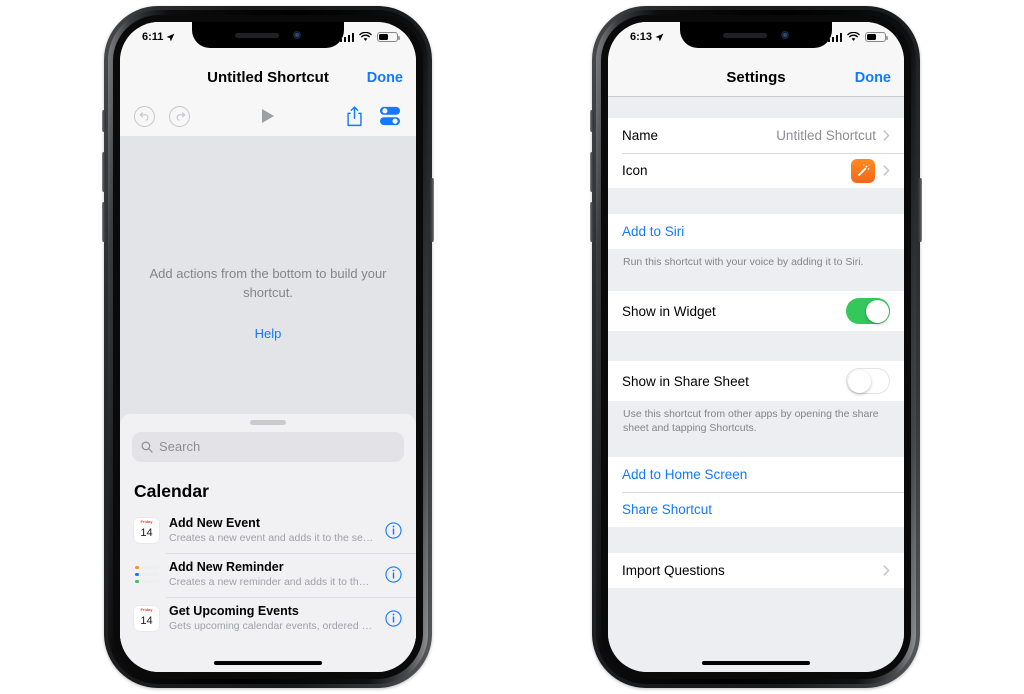 This screenshot has width=1024, height=694. What do you see at coordinates (756, 170) in the screenshot?
I see `row-icon: Icon` at bounding box center [756, 170].